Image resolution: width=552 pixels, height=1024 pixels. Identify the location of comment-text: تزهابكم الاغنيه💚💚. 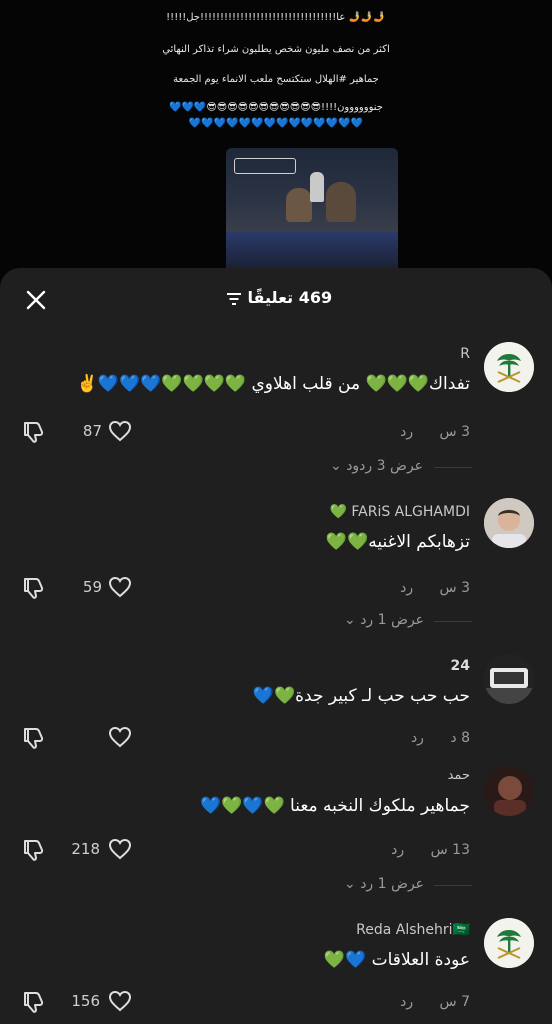
(397, 542).